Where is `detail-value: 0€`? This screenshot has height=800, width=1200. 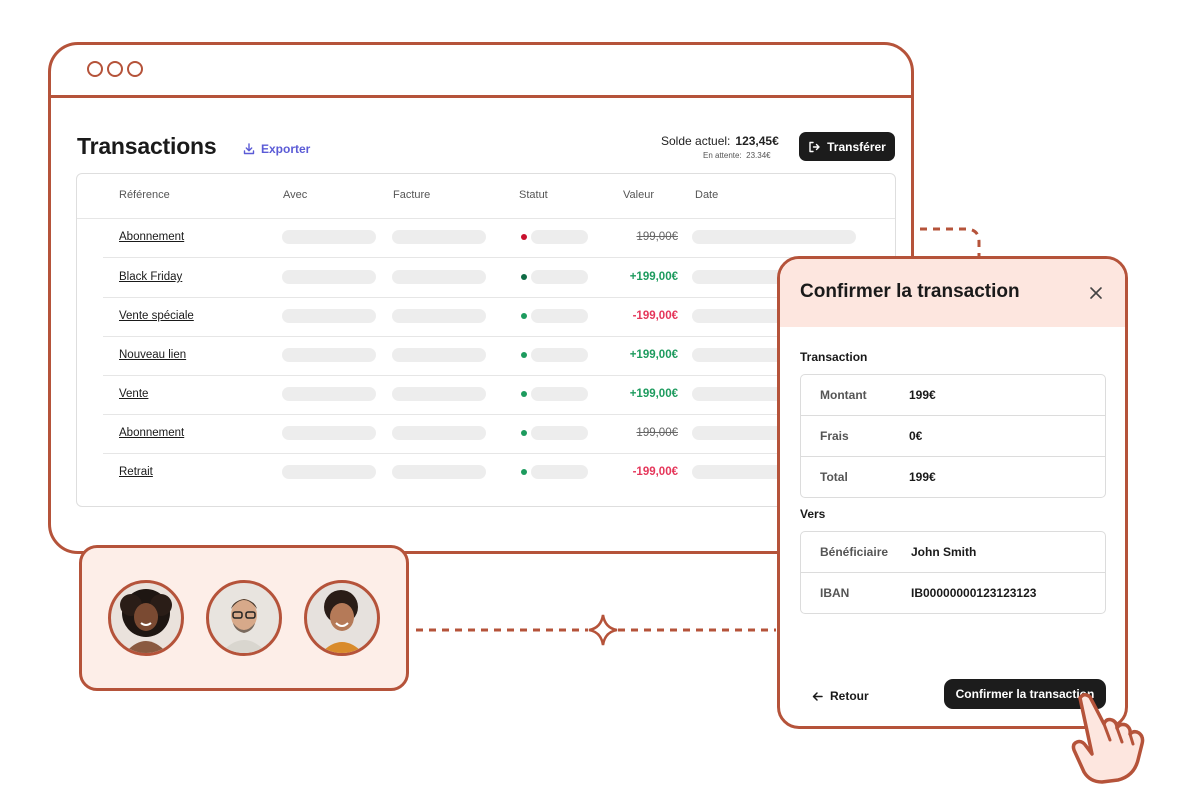 detail-value: 0€ is located at coordinates (916, 436).